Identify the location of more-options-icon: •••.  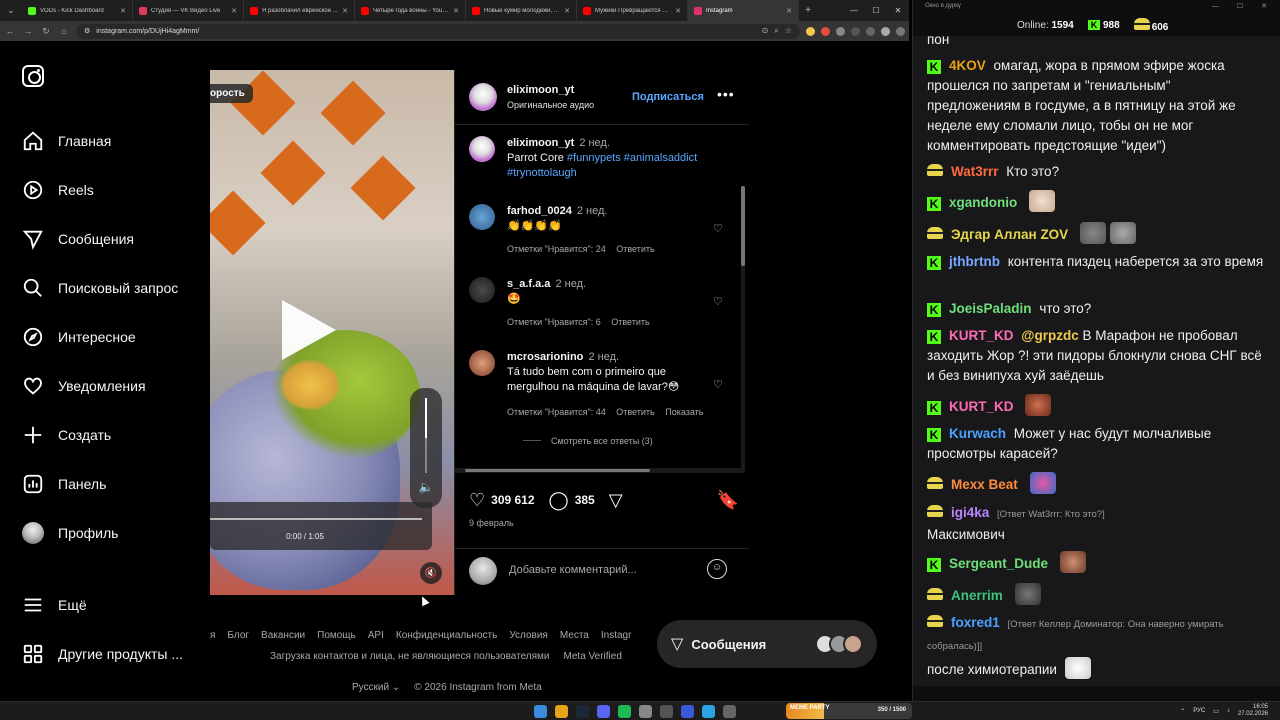
(726, 94).